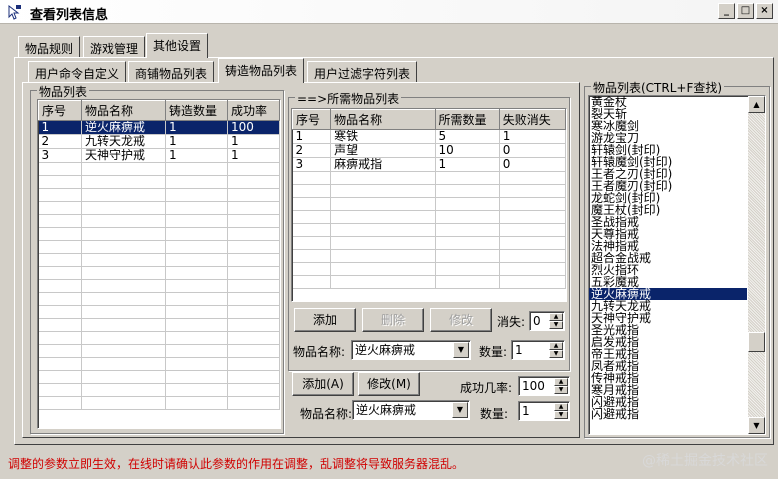 Image resolution: width=778 pixels, height=479 pixels. I want to click on list-item: 圣光戒指, so click(668, 330).